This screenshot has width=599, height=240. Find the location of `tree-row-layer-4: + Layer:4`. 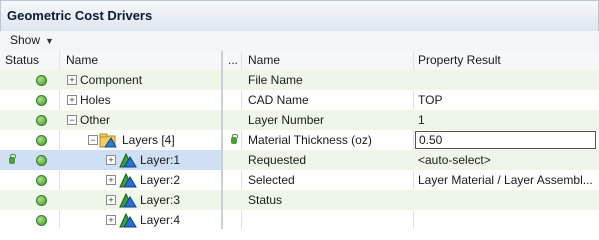

tree-row-layer-4: + Layer:4 is located at coordinates (110, 220).